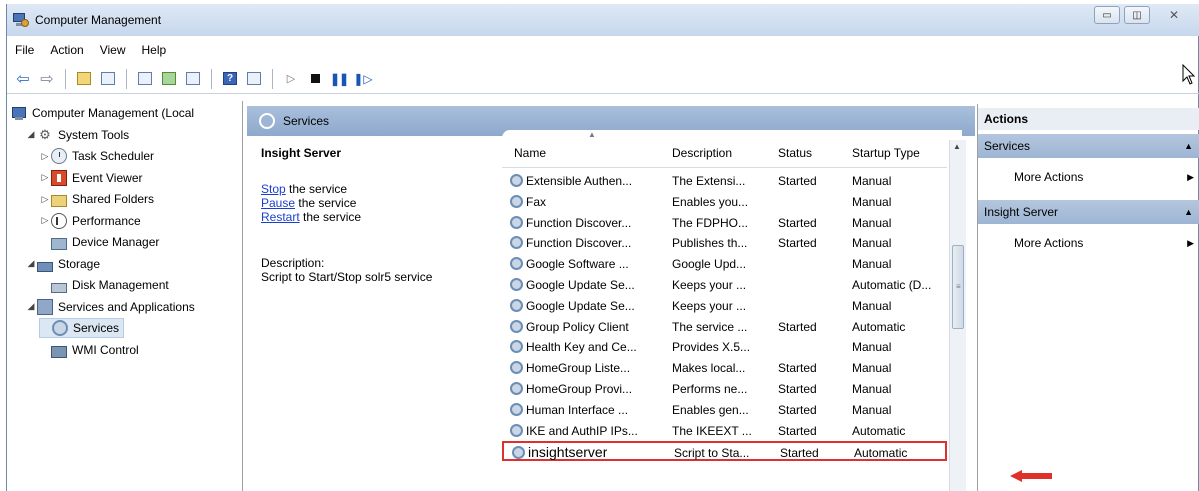  I want to click on cell-name: Group Policy Client, so click(569, 326).